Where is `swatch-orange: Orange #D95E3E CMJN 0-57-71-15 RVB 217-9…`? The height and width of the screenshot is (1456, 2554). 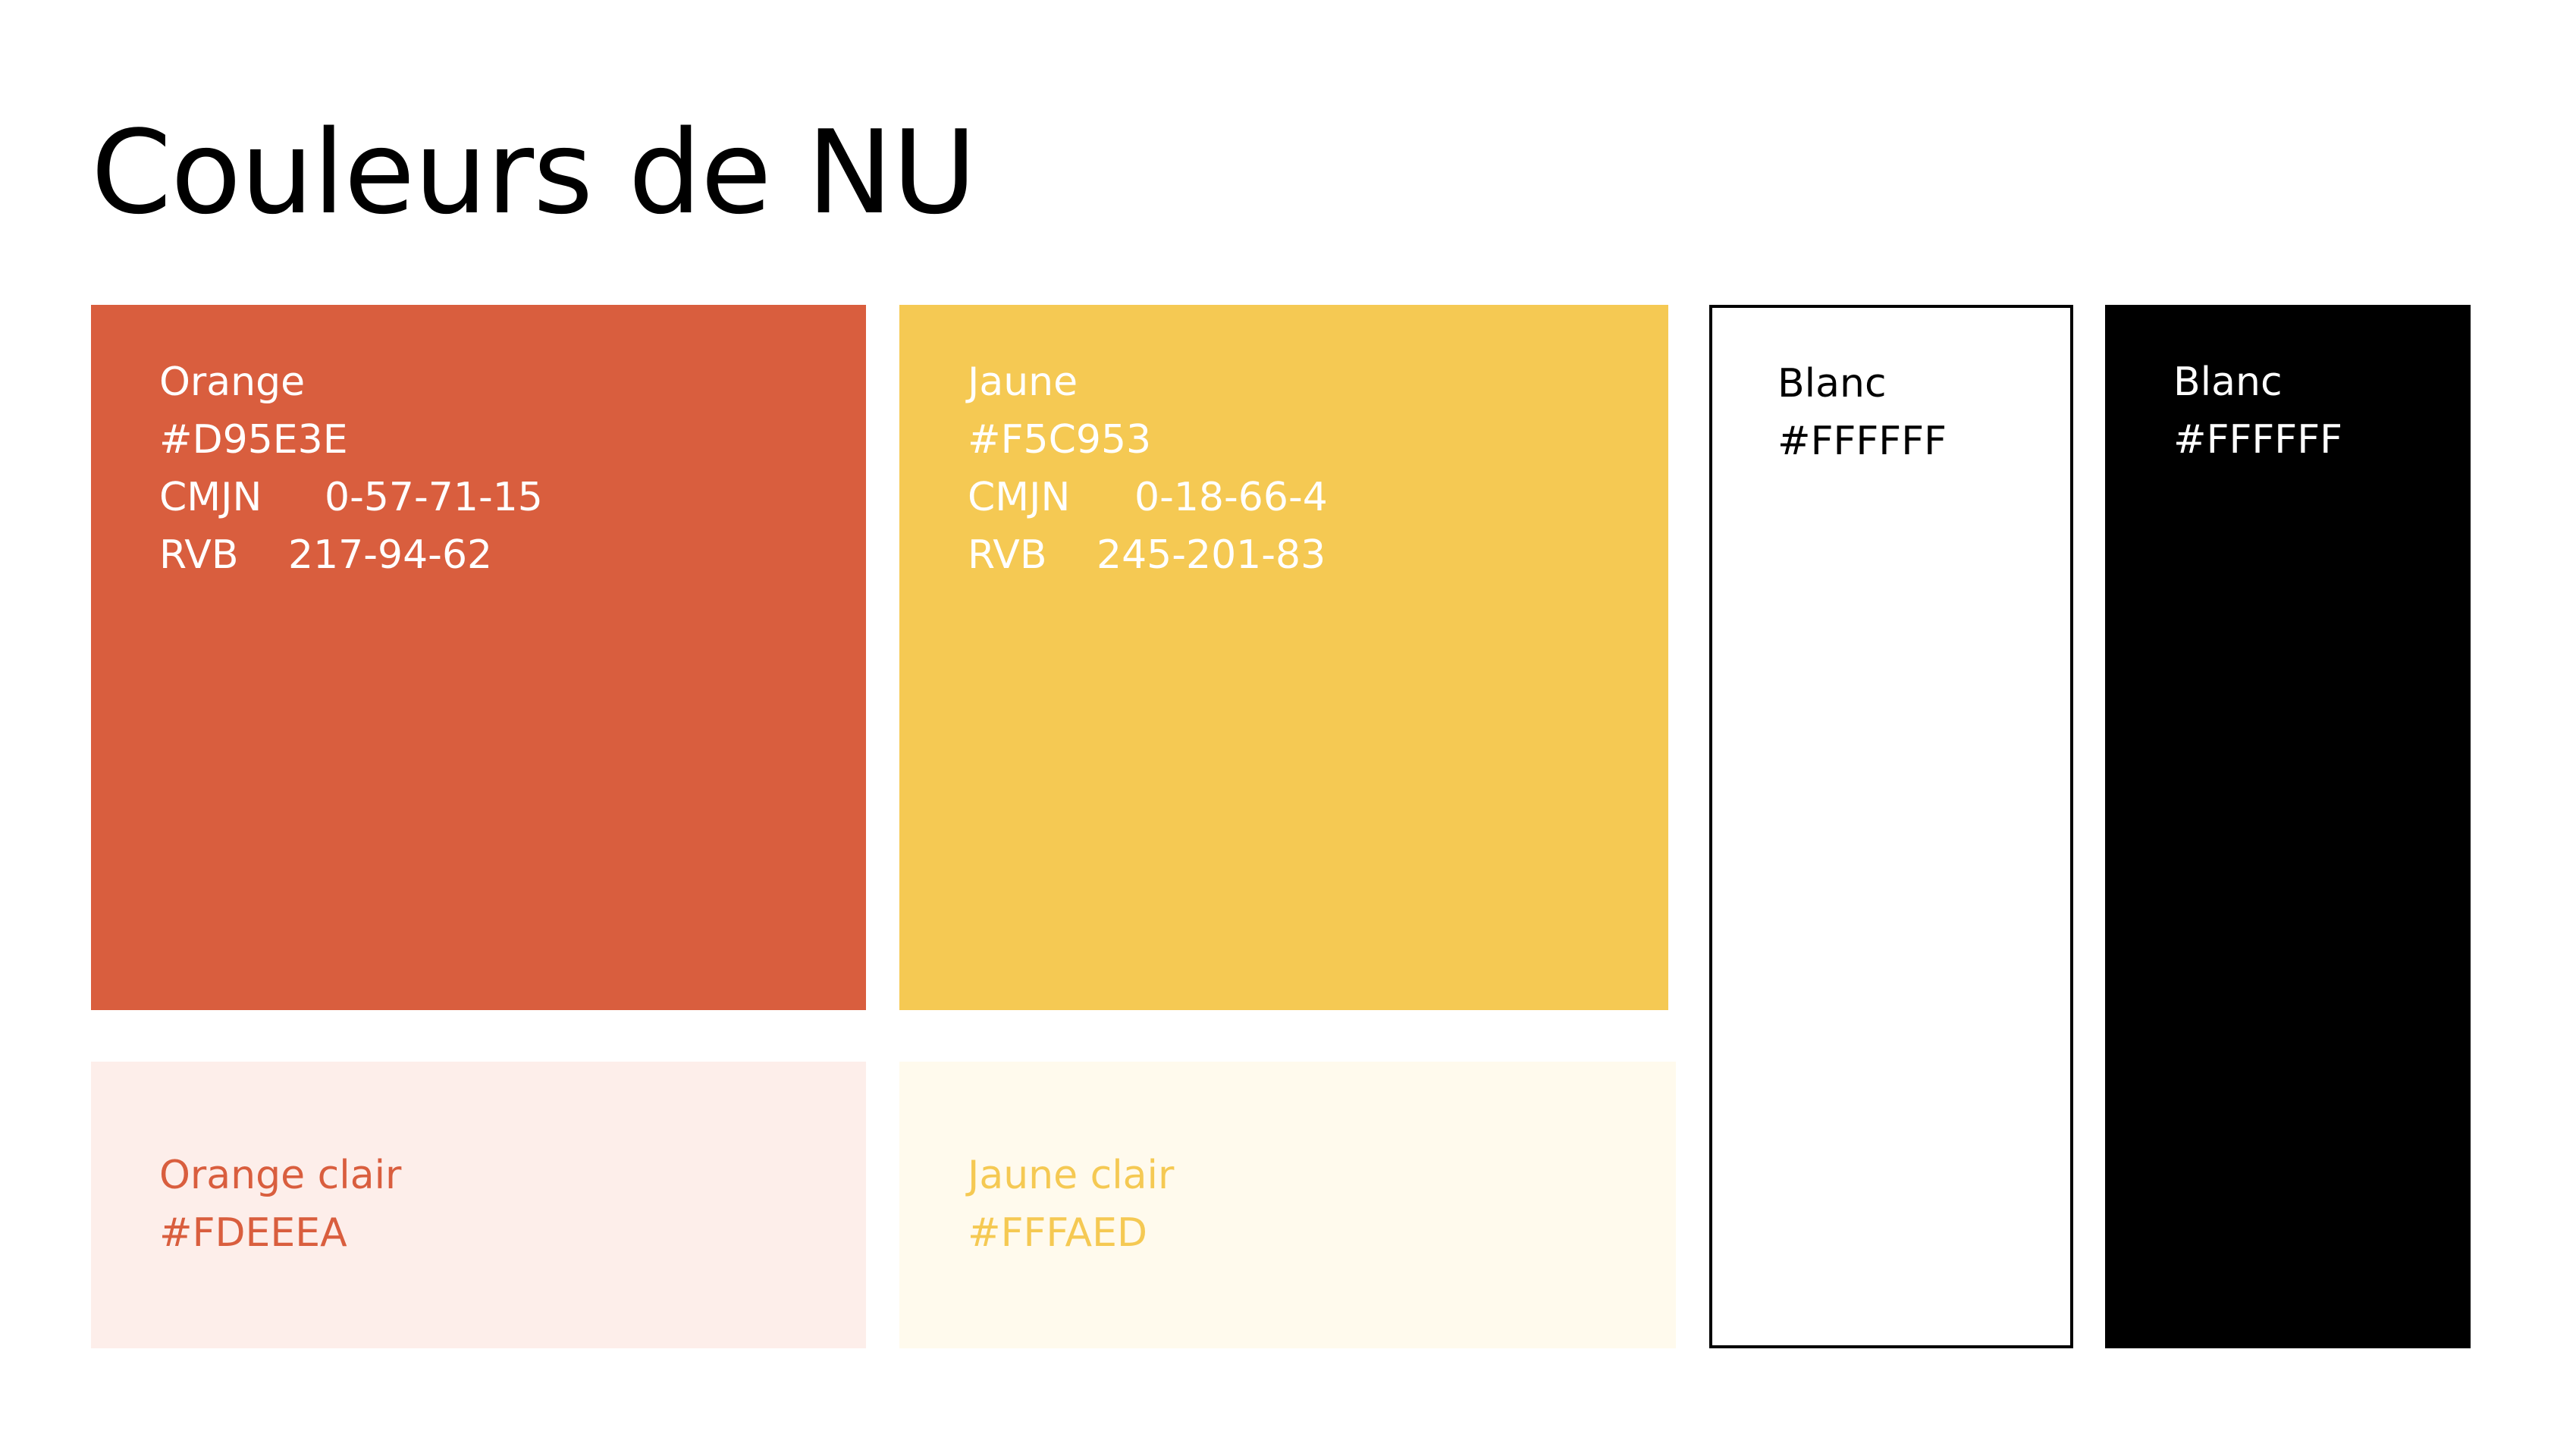 swatch-orange: Orange #D95E3E CMJN 0-57-71-15 RVB 217-9… is located at coordinates (479, 657).